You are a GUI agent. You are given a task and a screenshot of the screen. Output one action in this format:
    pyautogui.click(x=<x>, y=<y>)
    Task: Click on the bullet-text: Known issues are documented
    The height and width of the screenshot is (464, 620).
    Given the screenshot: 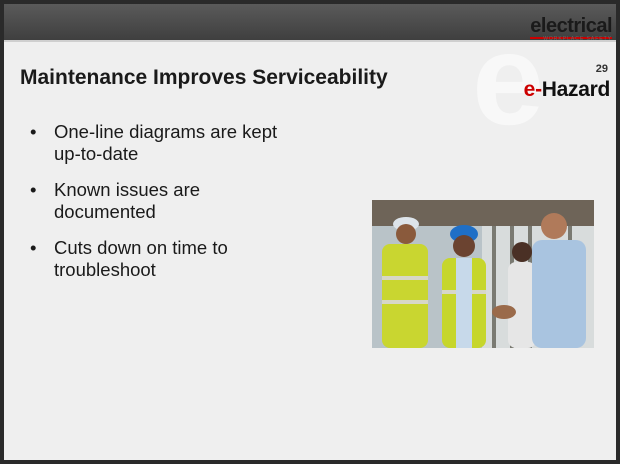 What is the action you would take?
    pyautogui.click(x=127, y=200)
    